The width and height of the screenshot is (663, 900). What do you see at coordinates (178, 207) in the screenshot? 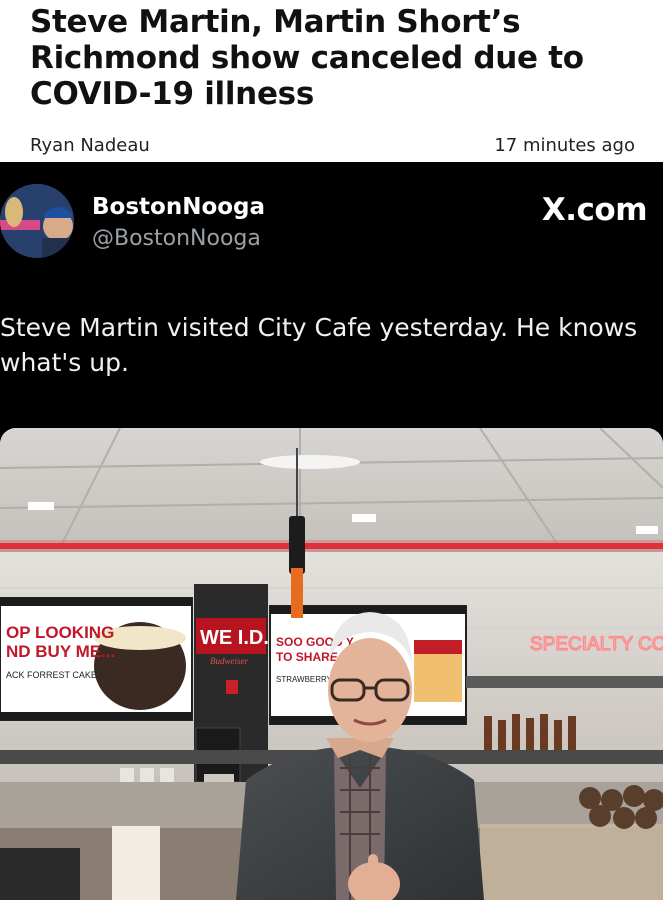
I see `tweet-display-name: BostonNooga` at bounding box center [178, 207].